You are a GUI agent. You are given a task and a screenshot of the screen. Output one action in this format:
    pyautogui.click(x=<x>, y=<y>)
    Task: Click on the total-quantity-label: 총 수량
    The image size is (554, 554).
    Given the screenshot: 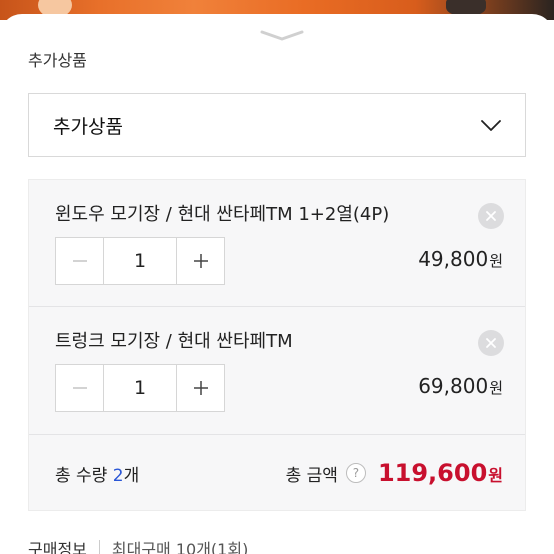 What is the action you would take?
    pyautogui.click(x=84, y=475)
    